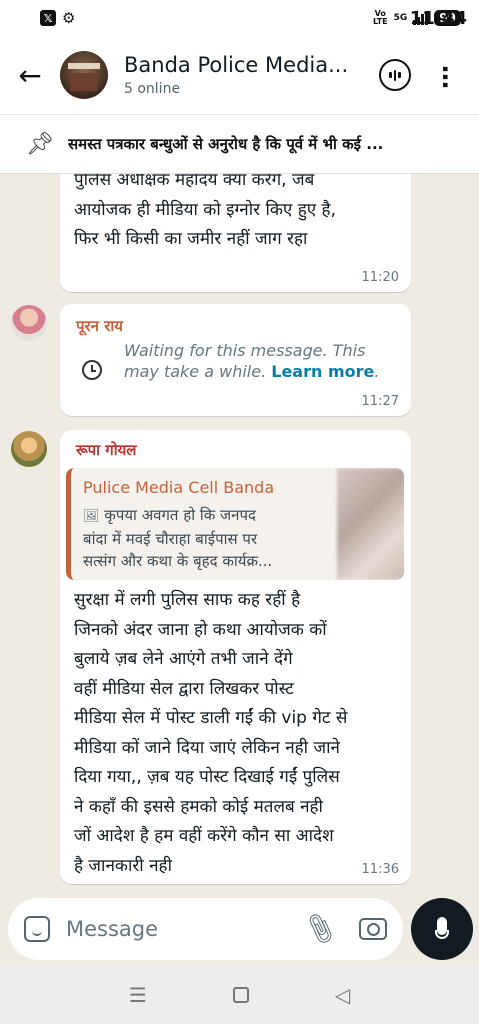 This screenshot has width=479, height=1024. Describe the element at coordinates (84, 75) in the screenshot. I see `group-avatar` at that location.